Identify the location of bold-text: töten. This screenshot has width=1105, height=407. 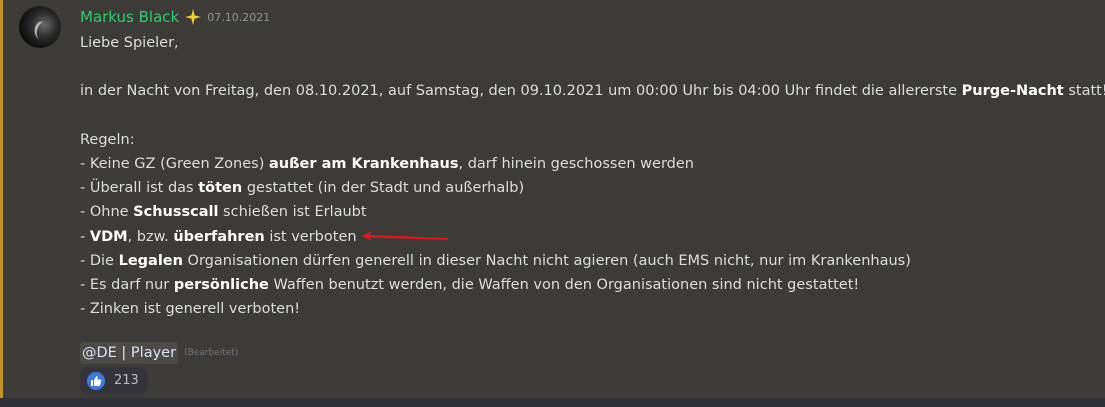
(220, 188).